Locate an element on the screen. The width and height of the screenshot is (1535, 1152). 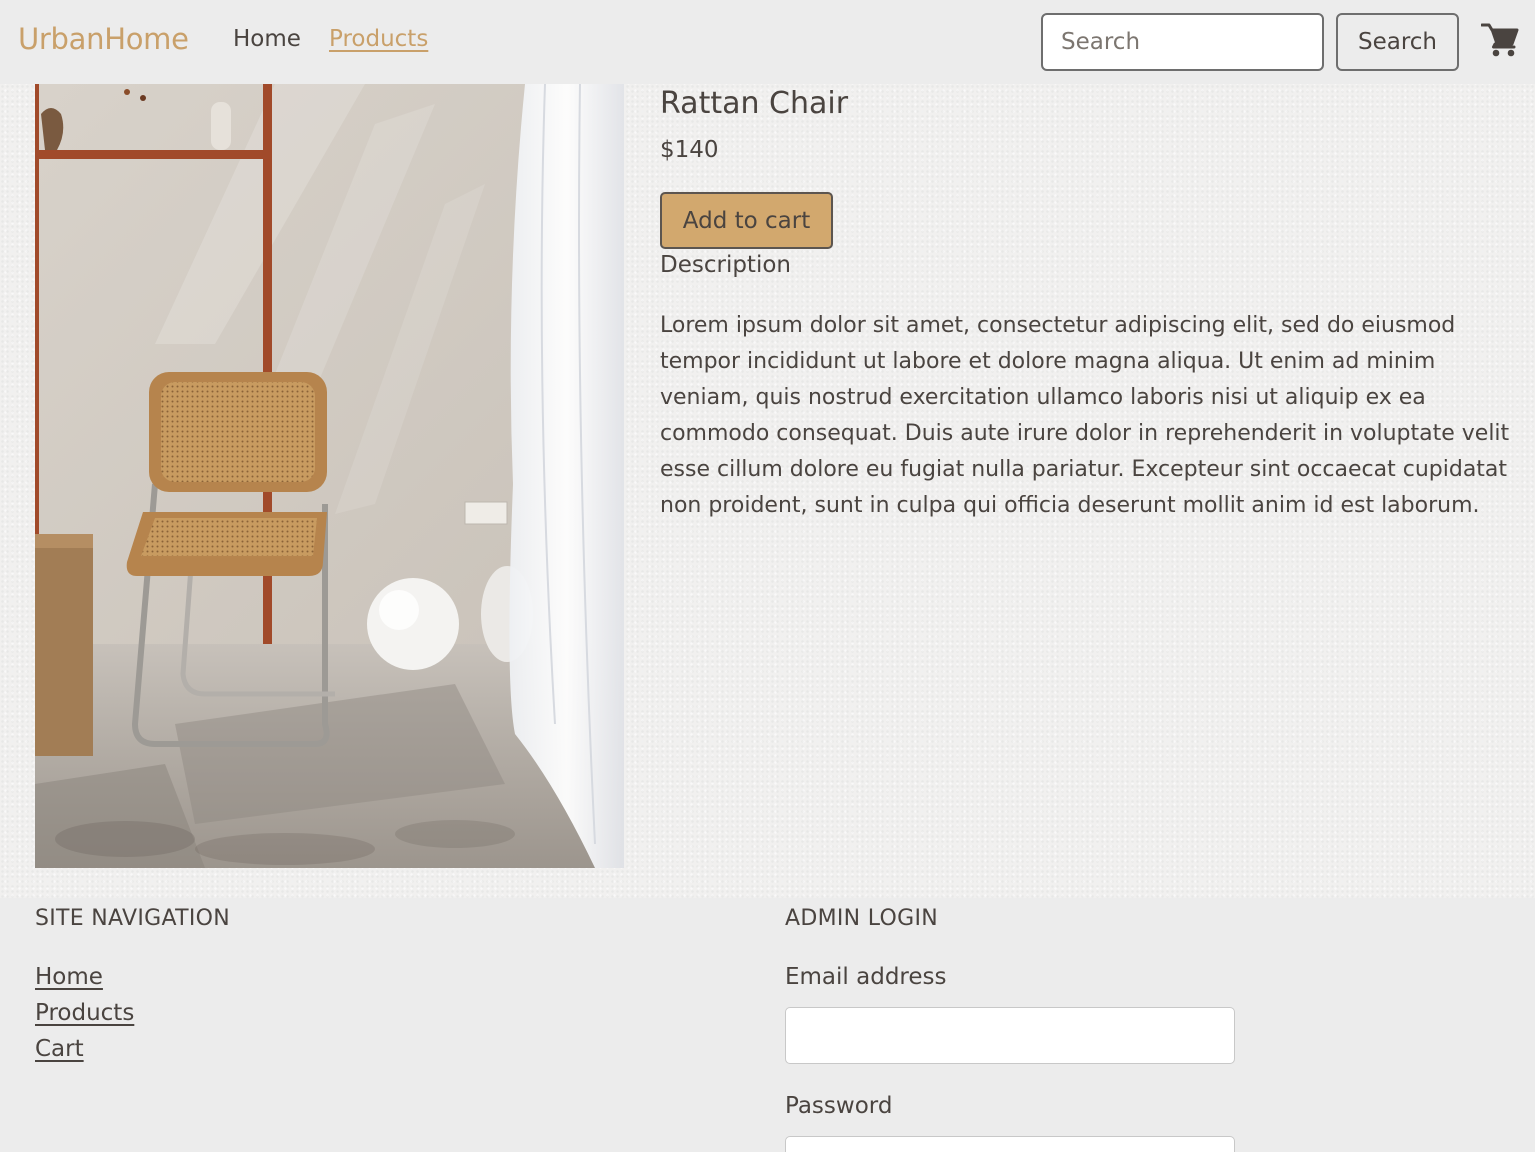
password-label: Password is located at coordinates (839, 1106).